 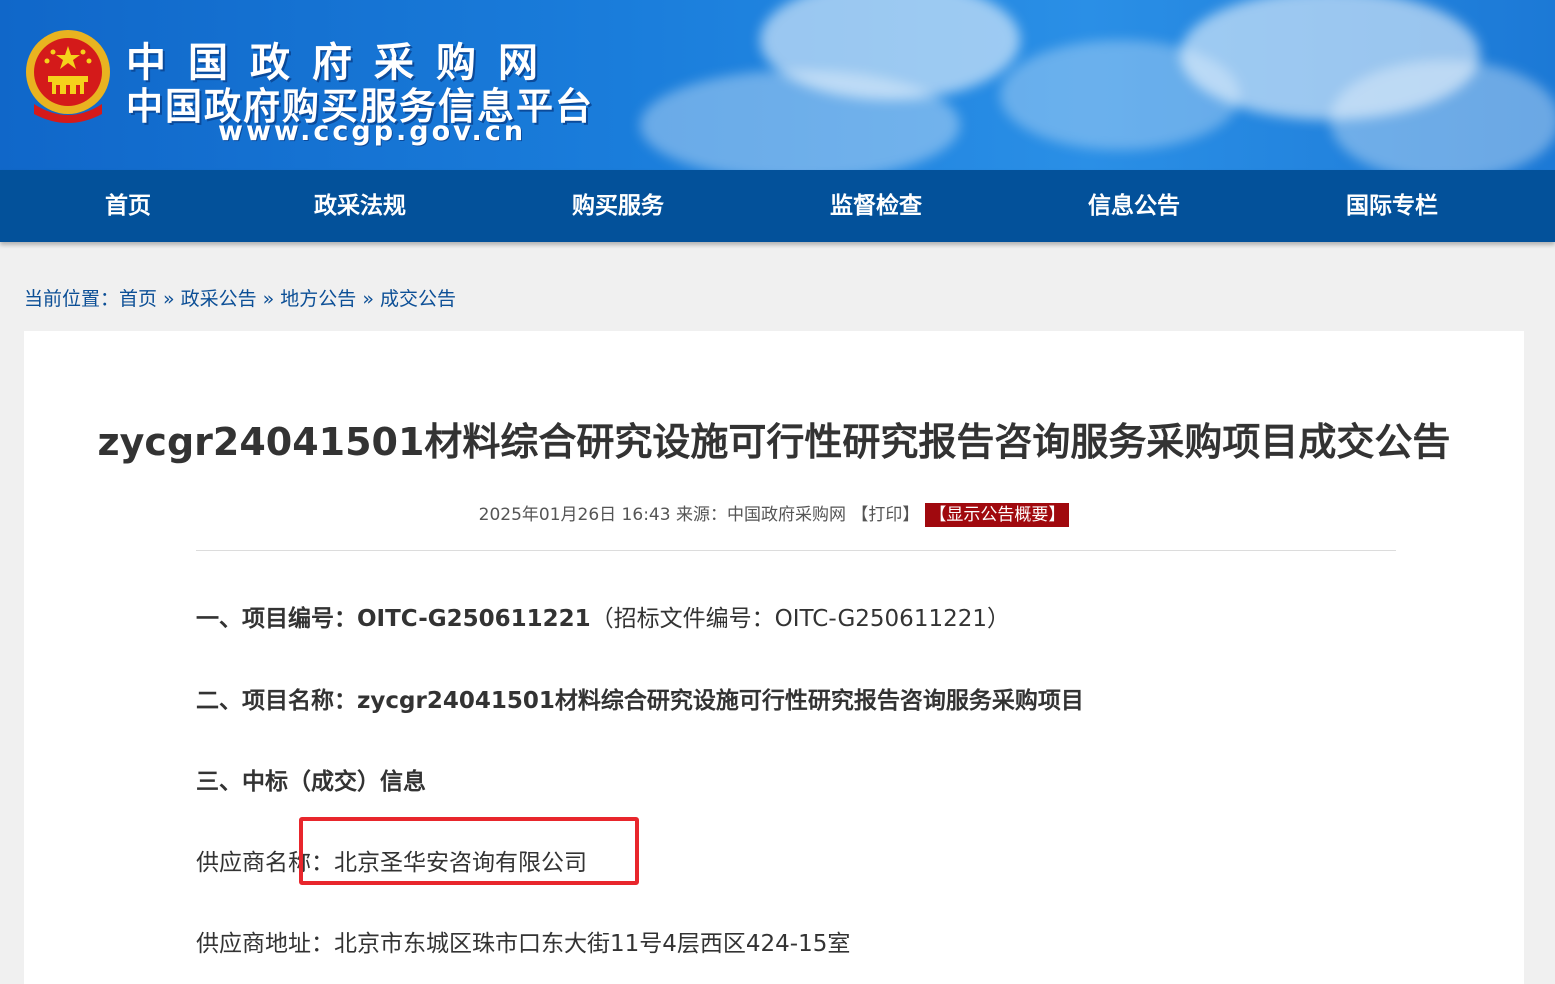 What do you see at coordinates (1134, 206) in the screenshot?
I see `nav-item-announcements: 信息公告` at bounding box center [1134, 206].